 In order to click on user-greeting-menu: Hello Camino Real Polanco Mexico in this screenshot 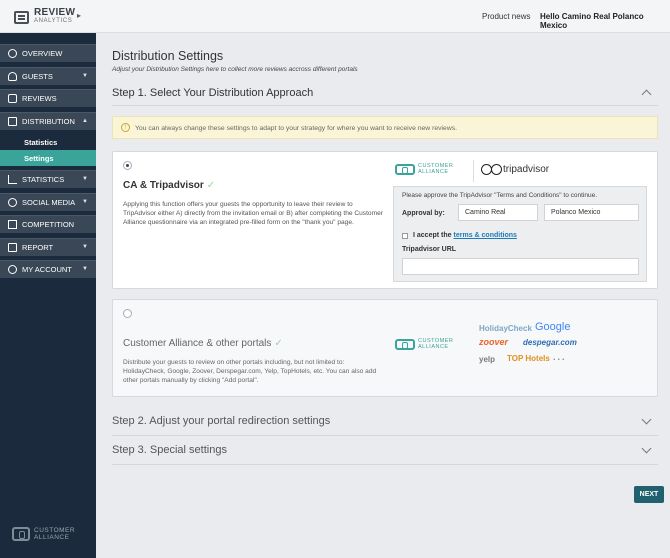, I will do `click(605, 21)`.